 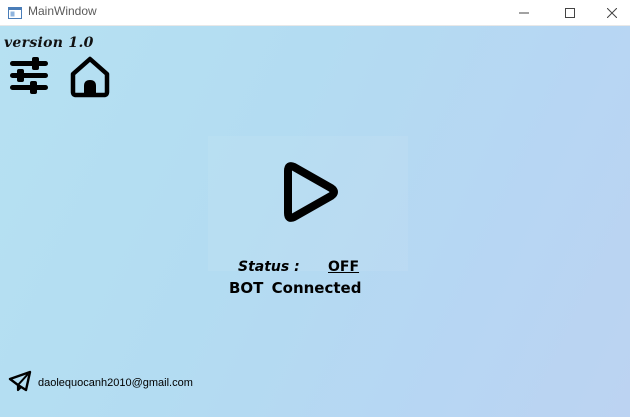 I want to click on status-value: OFF, so click(x=344, y=267).